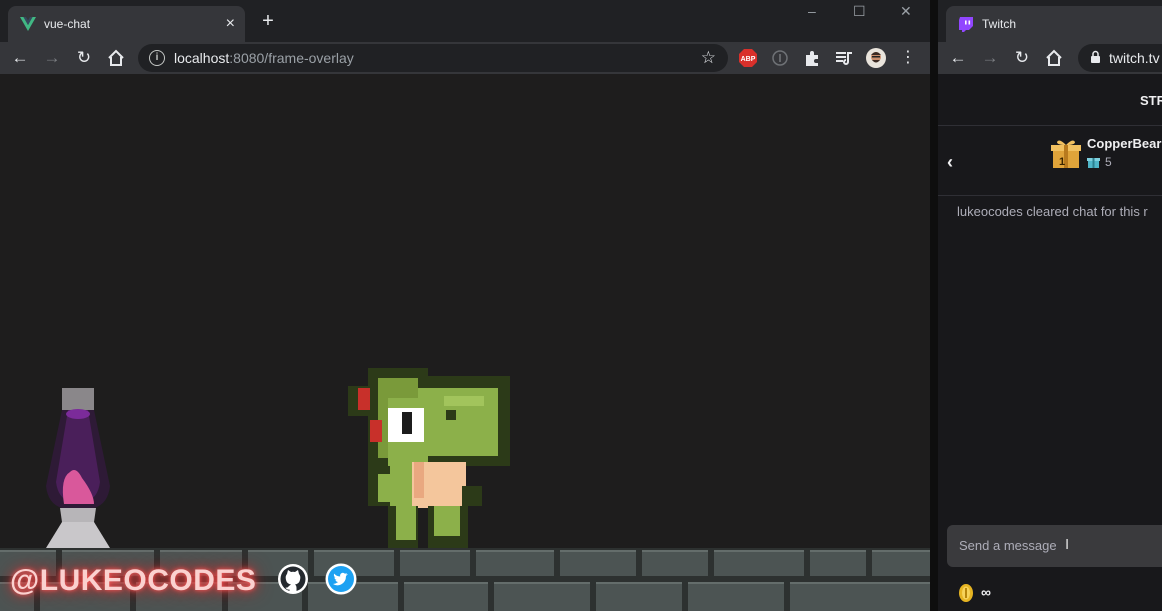  I want to click on minimize-button: –, so click(812, 11).